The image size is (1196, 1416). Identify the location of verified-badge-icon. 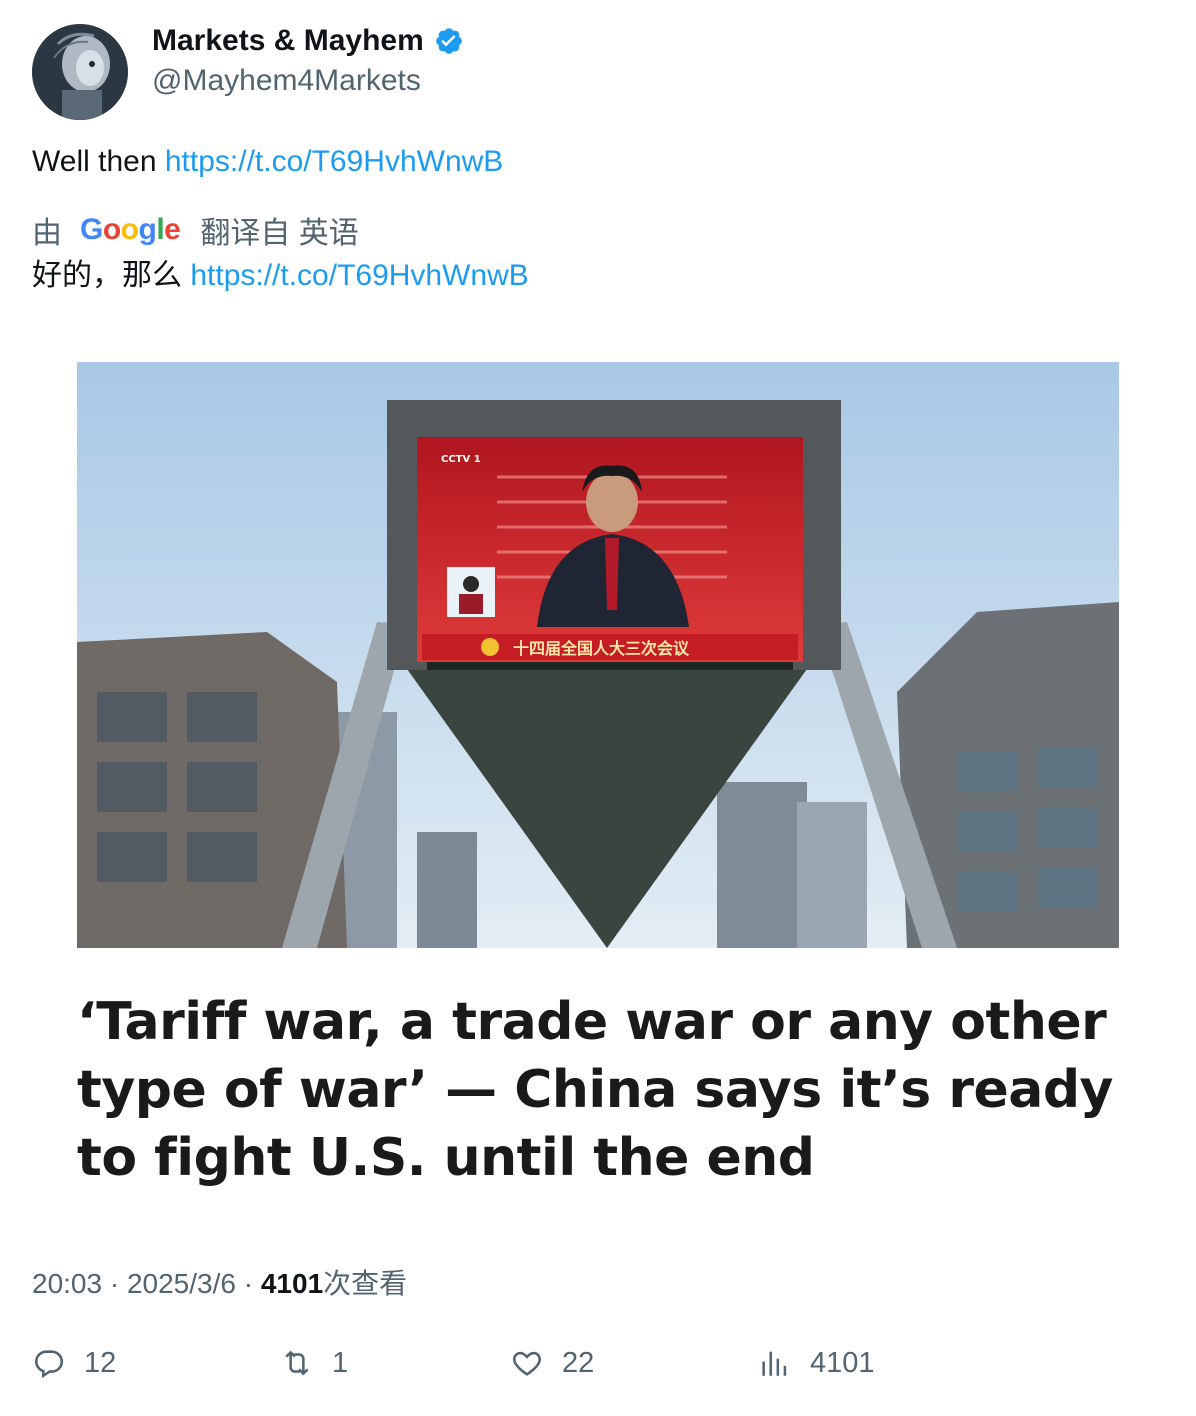
(448, 41).